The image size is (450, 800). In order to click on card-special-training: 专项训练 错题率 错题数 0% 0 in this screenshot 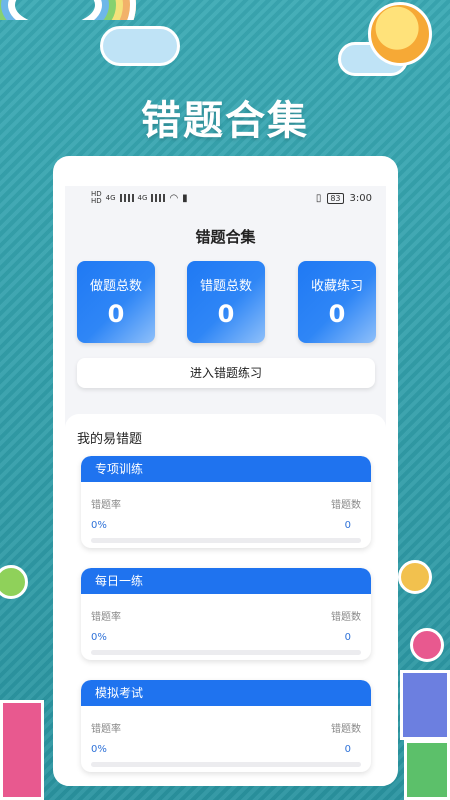, I will do `click(226, 502)`.